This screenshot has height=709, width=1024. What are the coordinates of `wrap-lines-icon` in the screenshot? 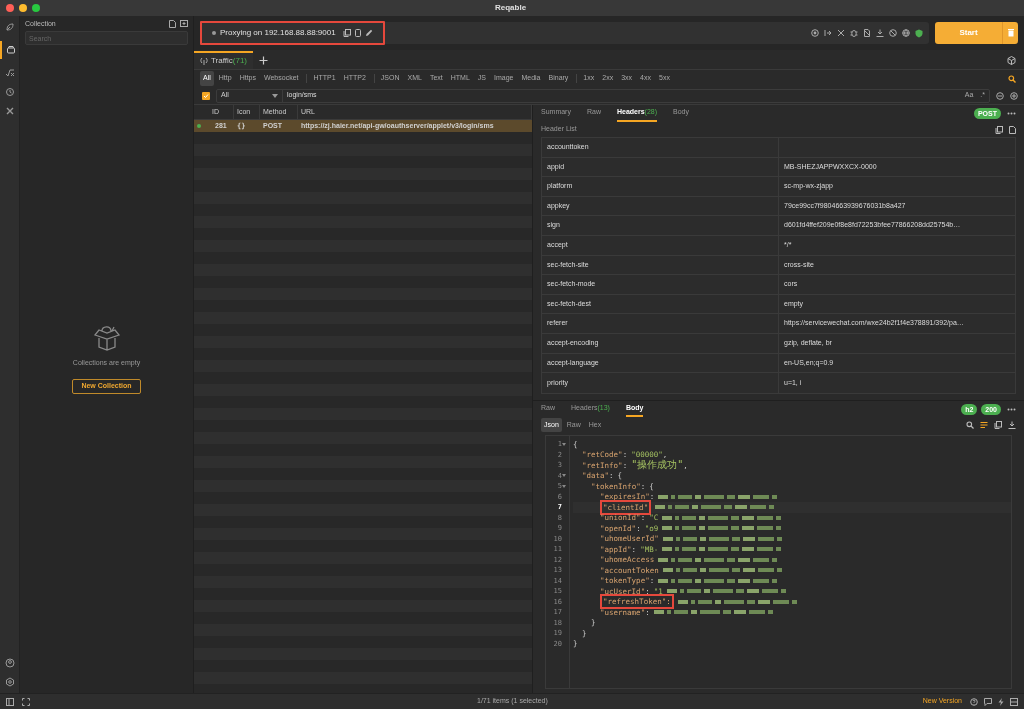 It's located at (984, 425).